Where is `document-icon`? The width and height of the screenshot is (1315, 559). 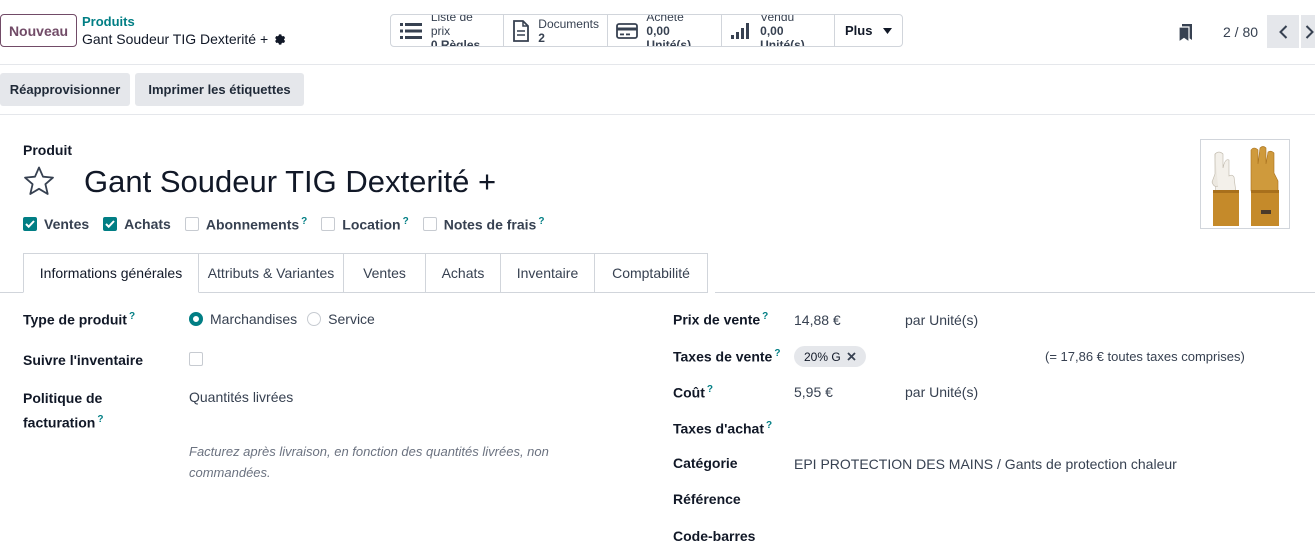
document-icon is located at coordinates (521, 30).